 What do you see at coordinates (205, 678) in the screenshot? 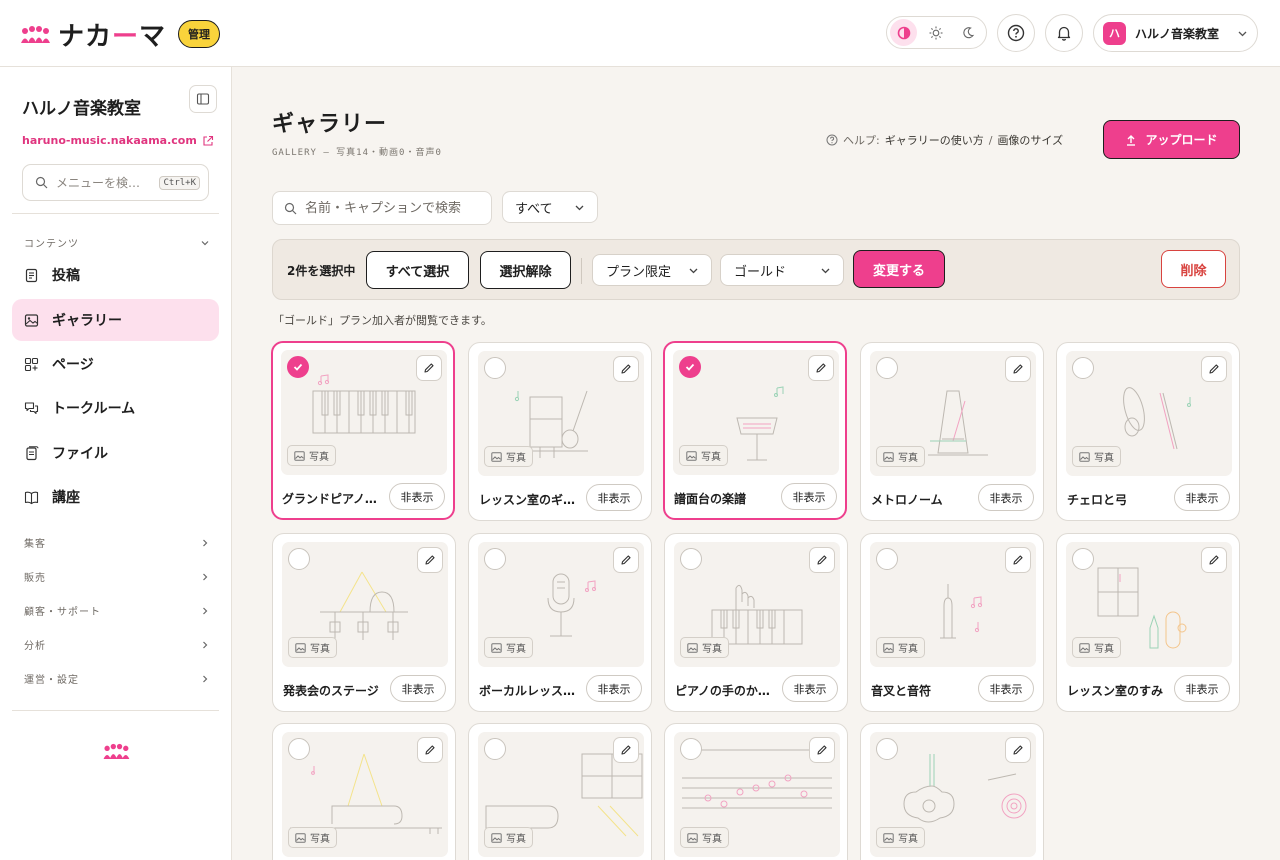
I see `chevron-right-icon` at bounding box center [205, 678].